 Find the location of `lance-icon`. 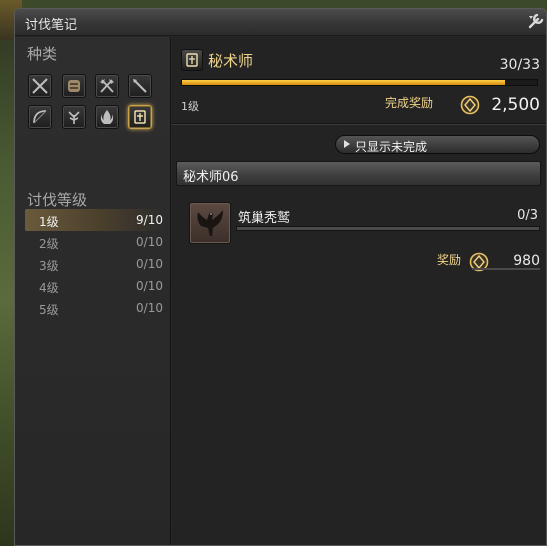

lance-icon is located at coordinates (140, 86).